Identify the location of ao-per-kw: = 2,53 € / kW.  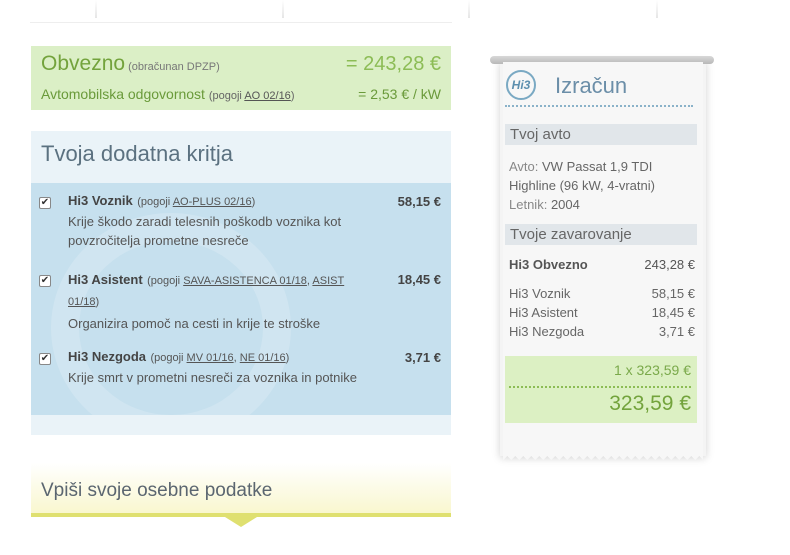
(399, 94).